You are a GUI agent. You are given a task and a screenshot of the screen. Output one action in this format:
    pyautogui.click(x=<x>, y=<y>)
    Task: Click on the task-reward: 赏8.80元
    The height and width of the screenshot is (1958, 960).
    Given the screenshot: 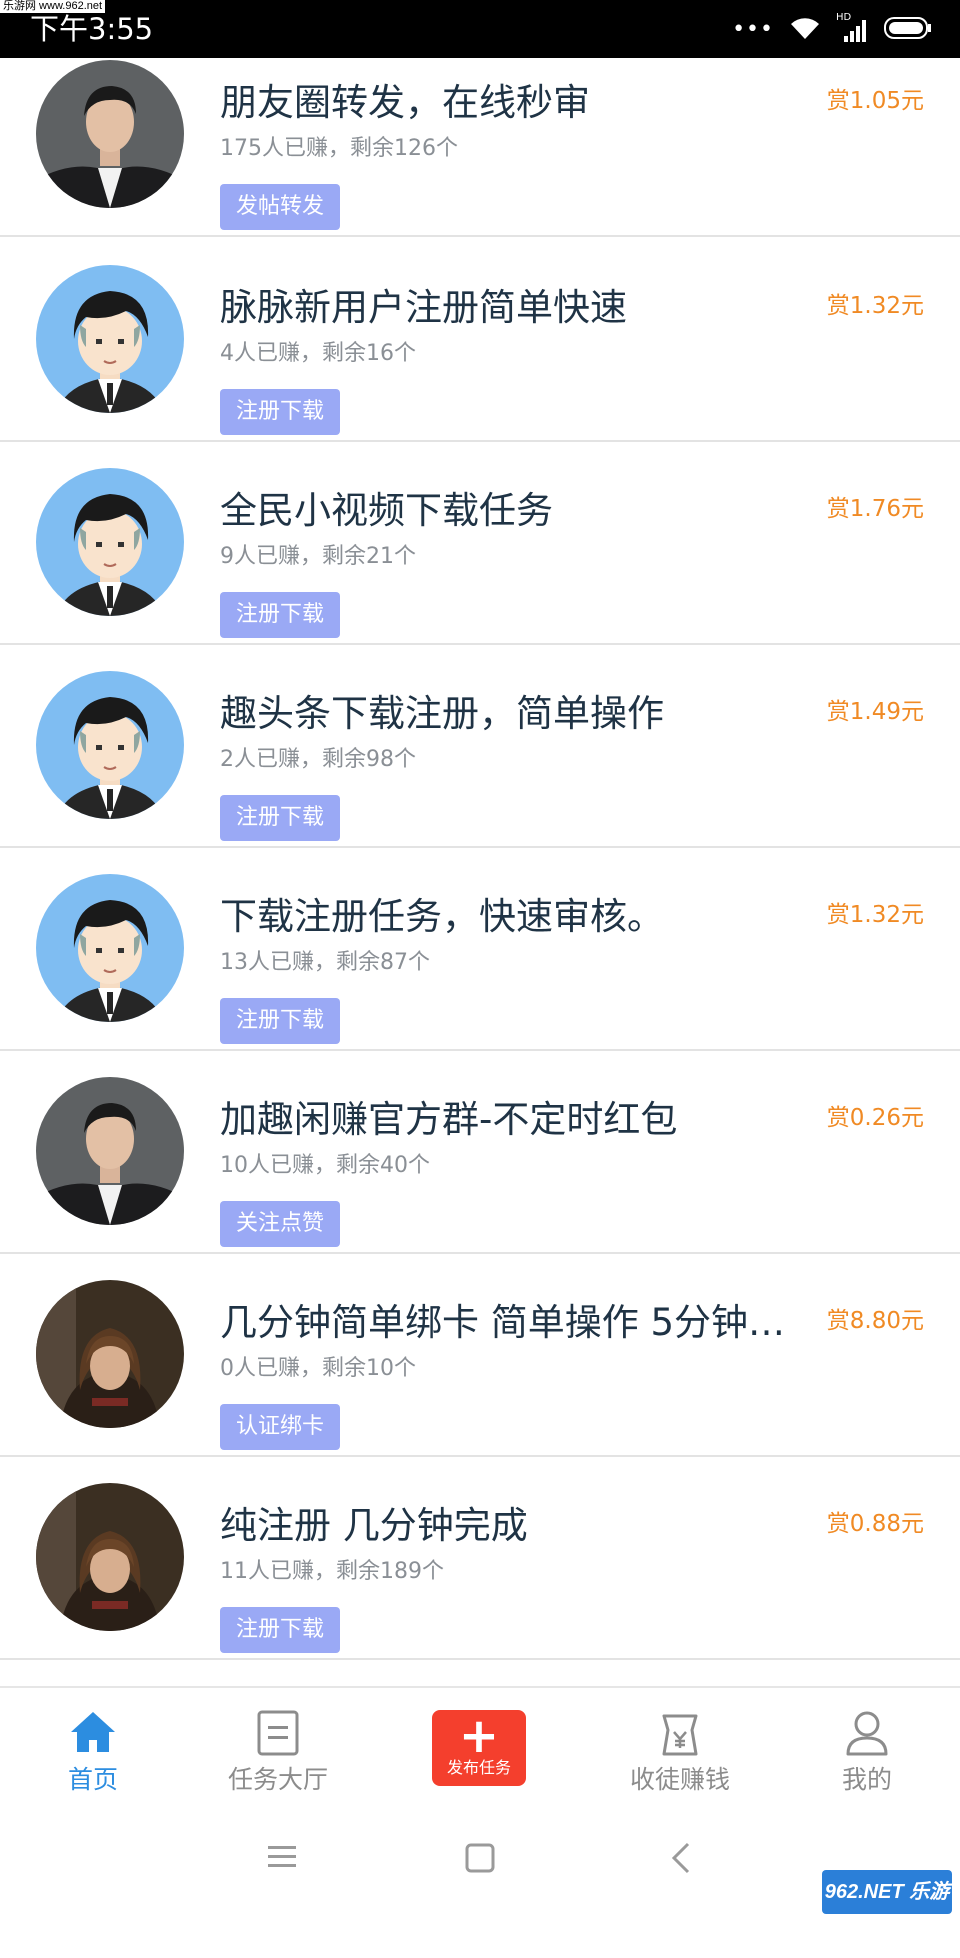 What is the action you would take?
    pyautogui.click(x=875, y=1321)
    